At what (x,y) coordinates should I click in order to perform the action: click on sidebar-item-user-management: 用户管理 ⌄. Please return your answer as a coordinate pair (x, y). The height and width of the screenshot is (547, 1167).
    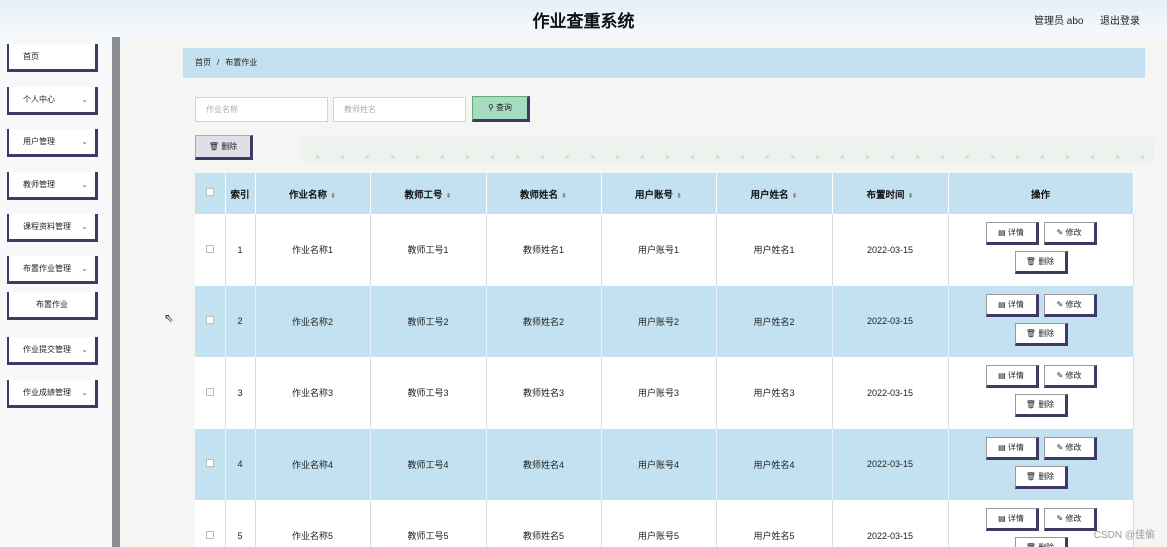
    Looking at the image, I should click on (52, 143).